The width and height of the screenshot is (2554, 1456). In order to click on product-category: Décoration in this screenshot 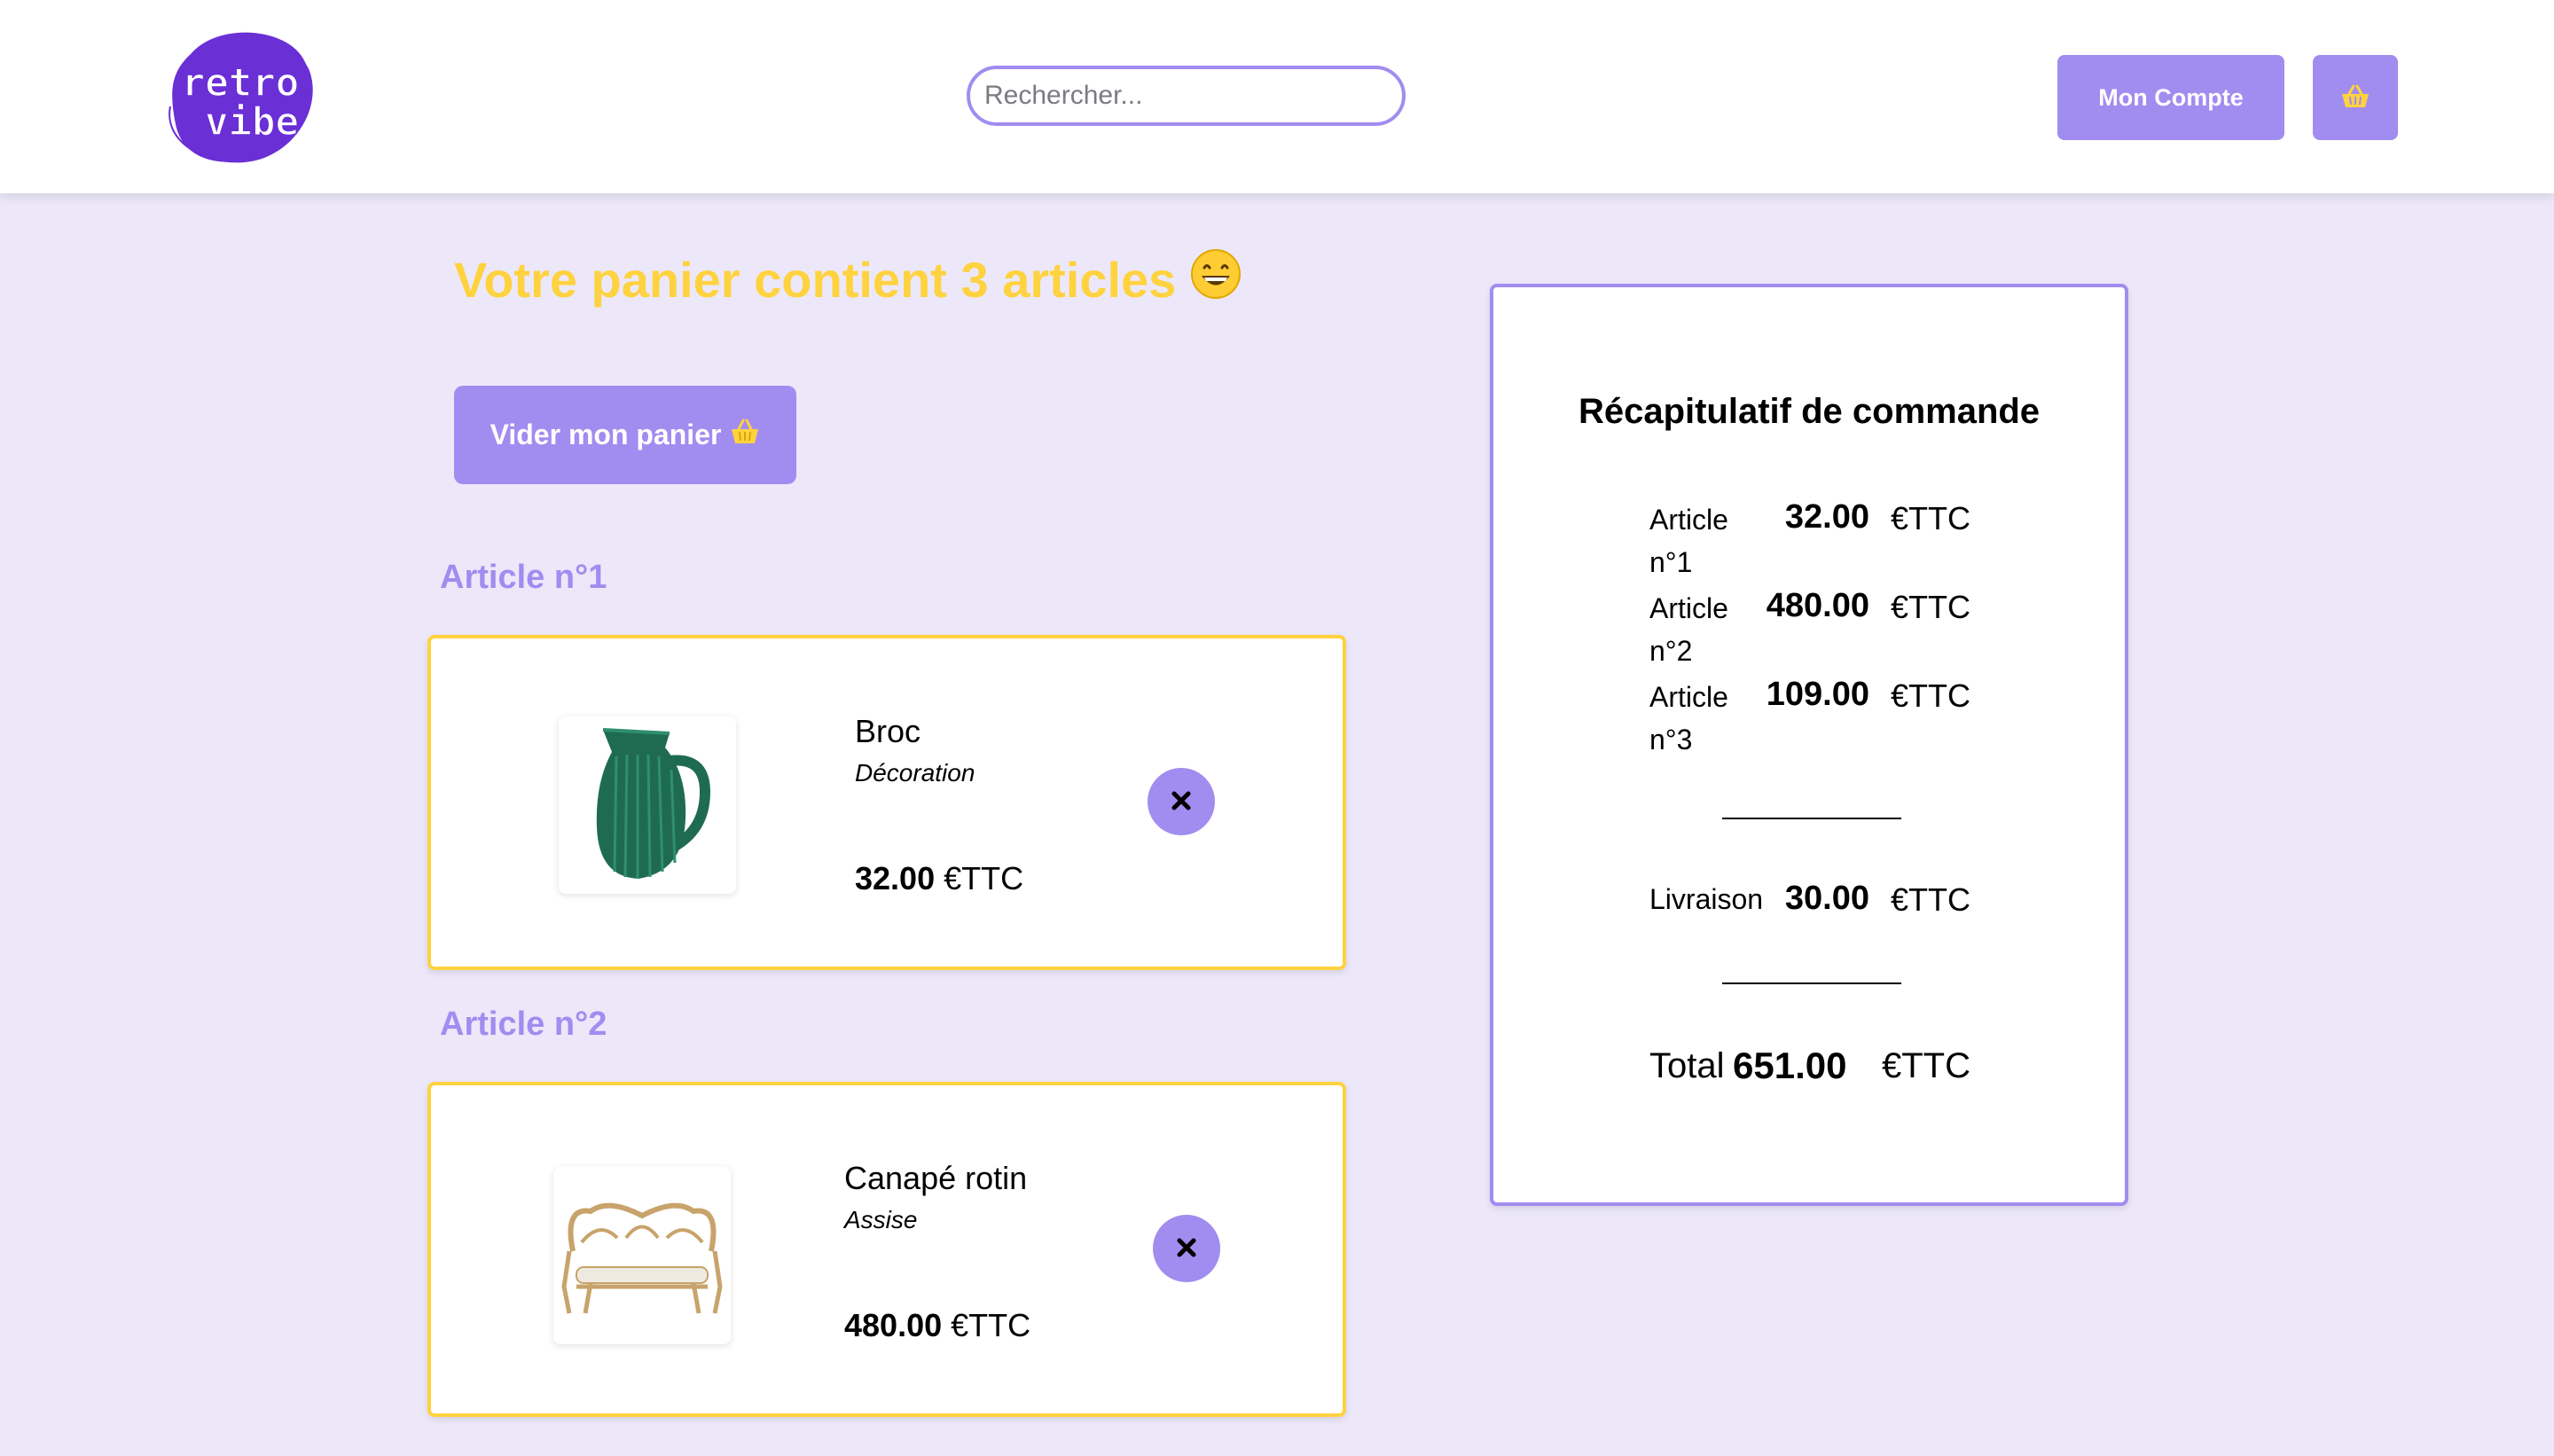, I will do `click(915, 773)`.